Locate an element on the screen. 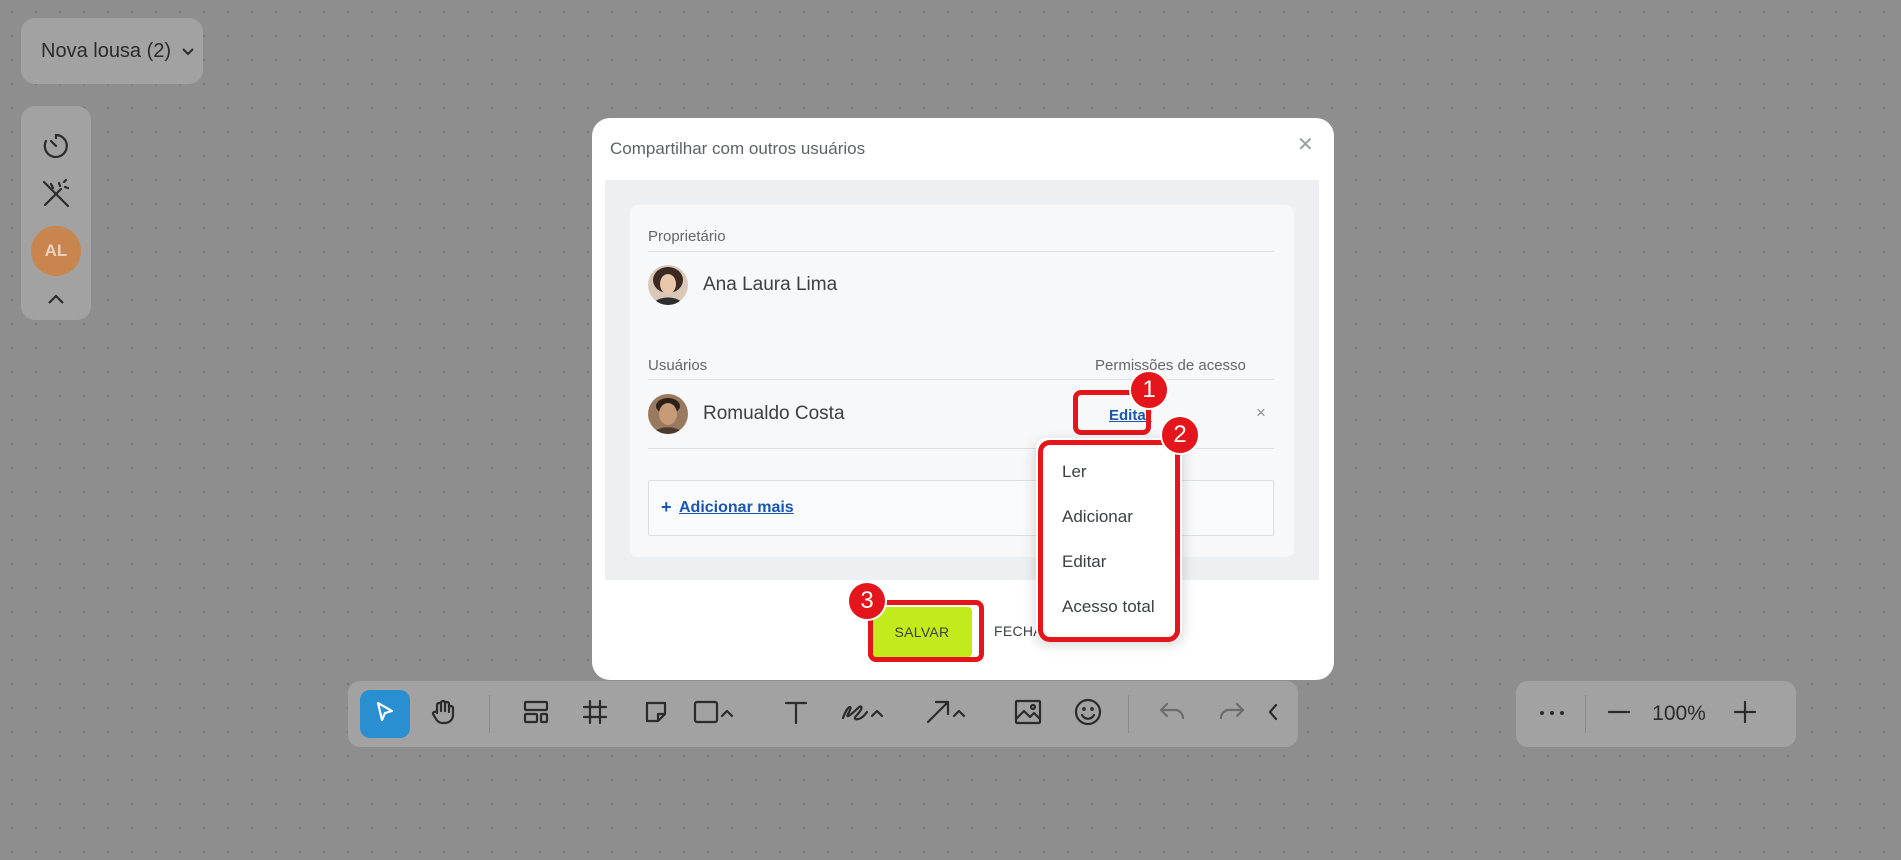 The image size is (1901, 860). emoji-button is located at coordinates (1088, 714).